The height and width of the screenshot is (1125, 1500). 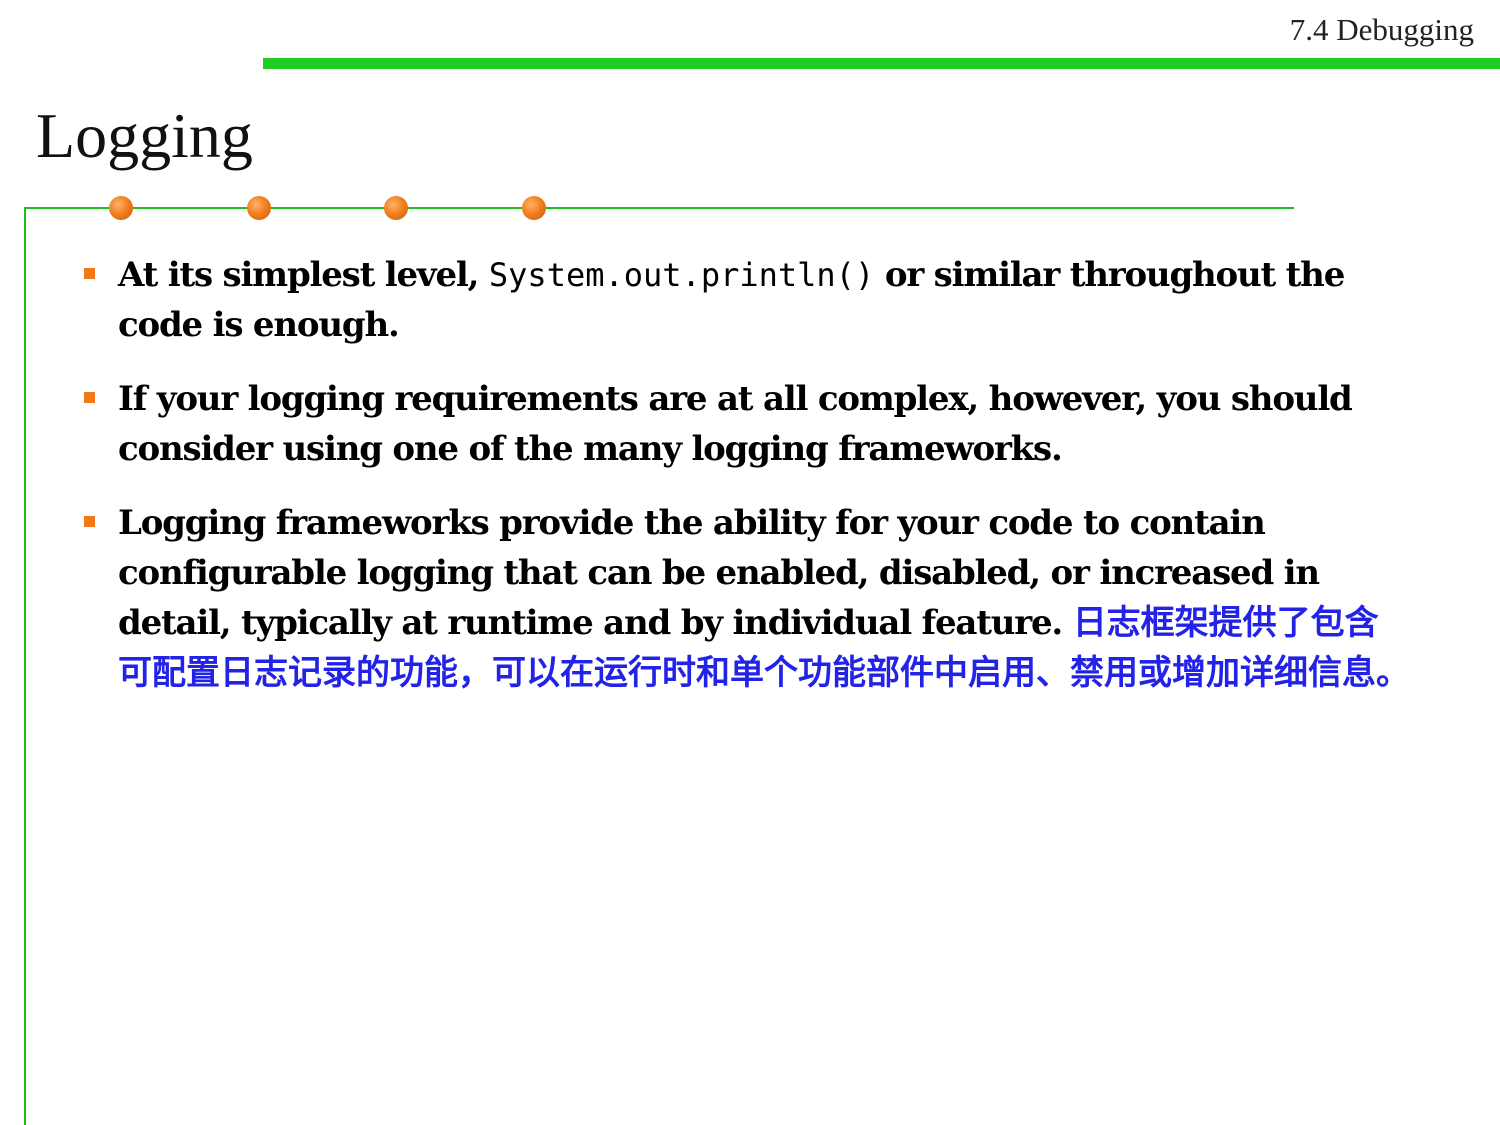 I want to click on section-label: 7.4 Debugging, so click(x=1381, y=29).